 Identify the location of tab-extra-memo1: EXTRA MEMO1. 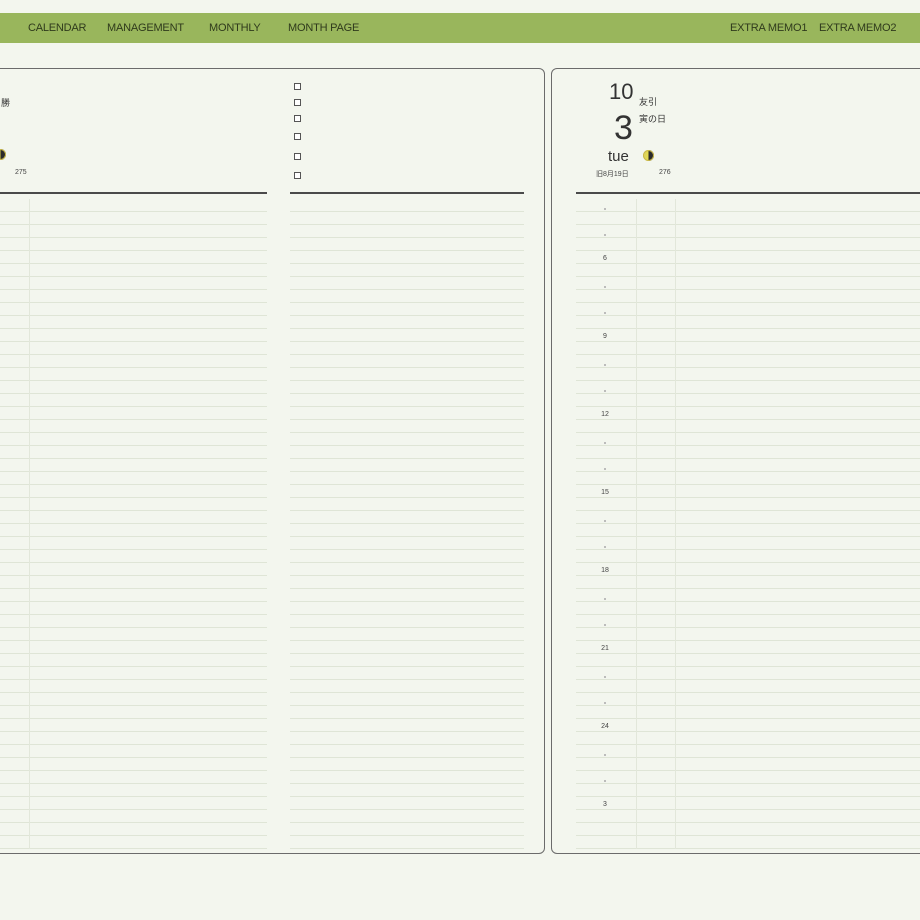
(768, 28).